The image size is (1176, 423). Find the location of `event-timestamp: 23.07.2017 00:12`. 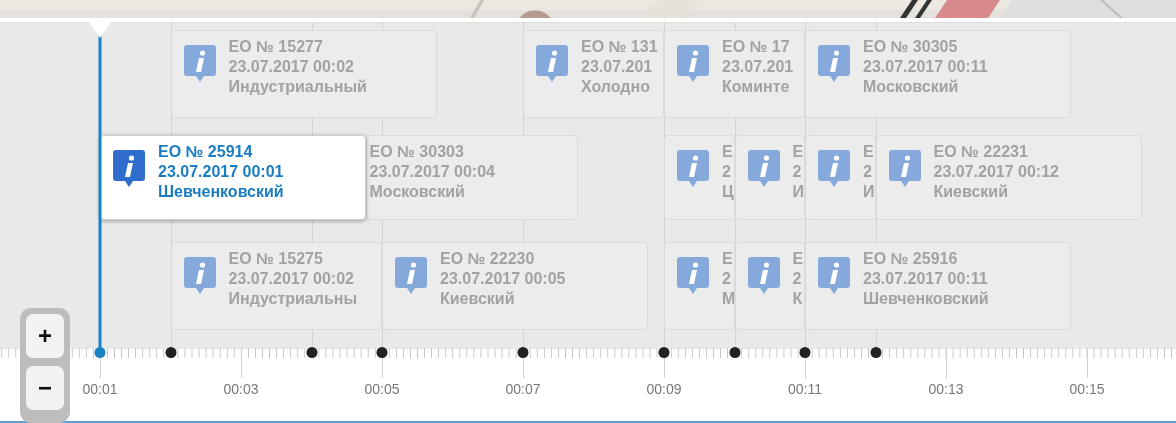

event-timestamp: 23.07.2017 00:12 is located at coordinates (996, 172).